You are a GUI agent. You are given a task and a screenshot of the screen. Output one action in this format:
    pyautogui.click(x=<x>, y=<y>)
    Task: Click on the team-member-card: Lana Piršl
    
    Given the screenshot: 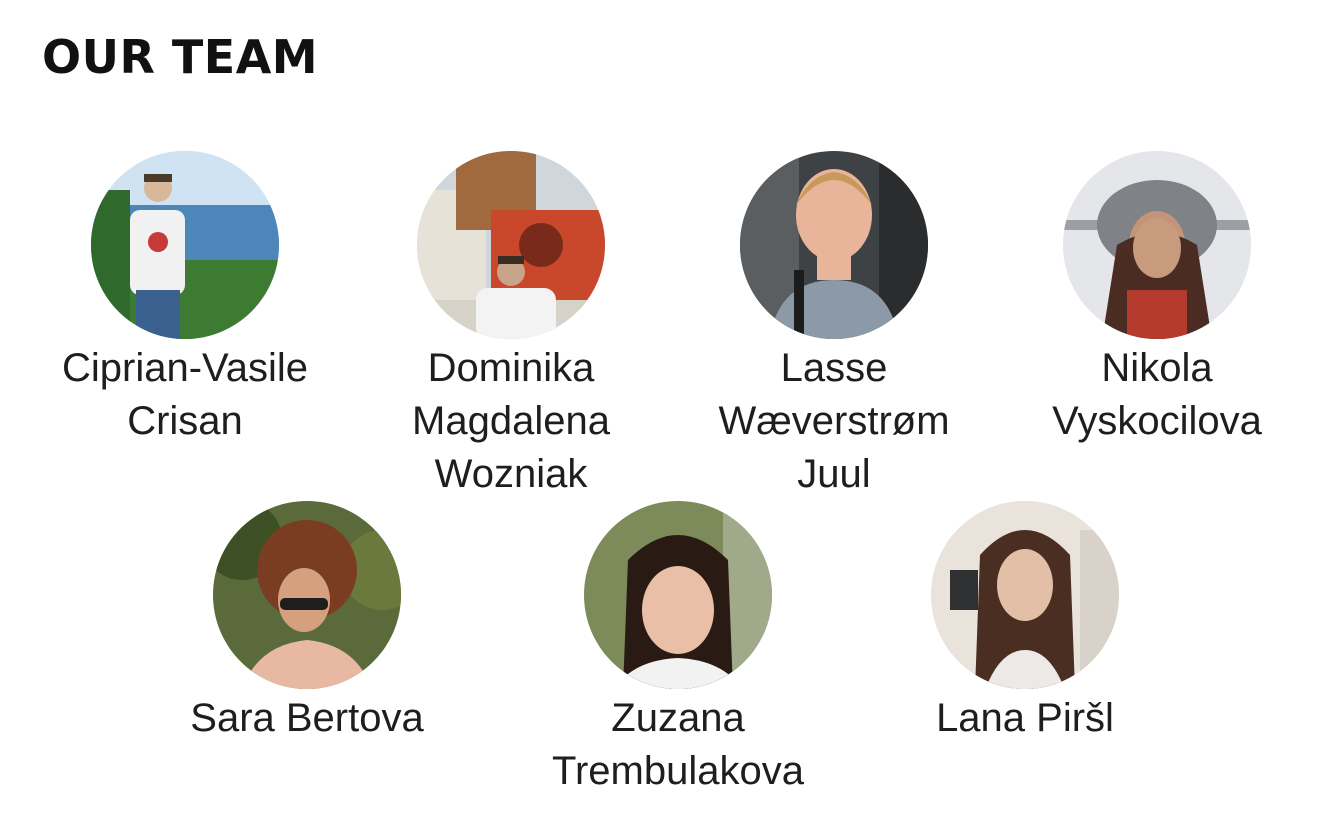 What is the action you would take?
    pyautogui.click(x=1025, y=622)
    